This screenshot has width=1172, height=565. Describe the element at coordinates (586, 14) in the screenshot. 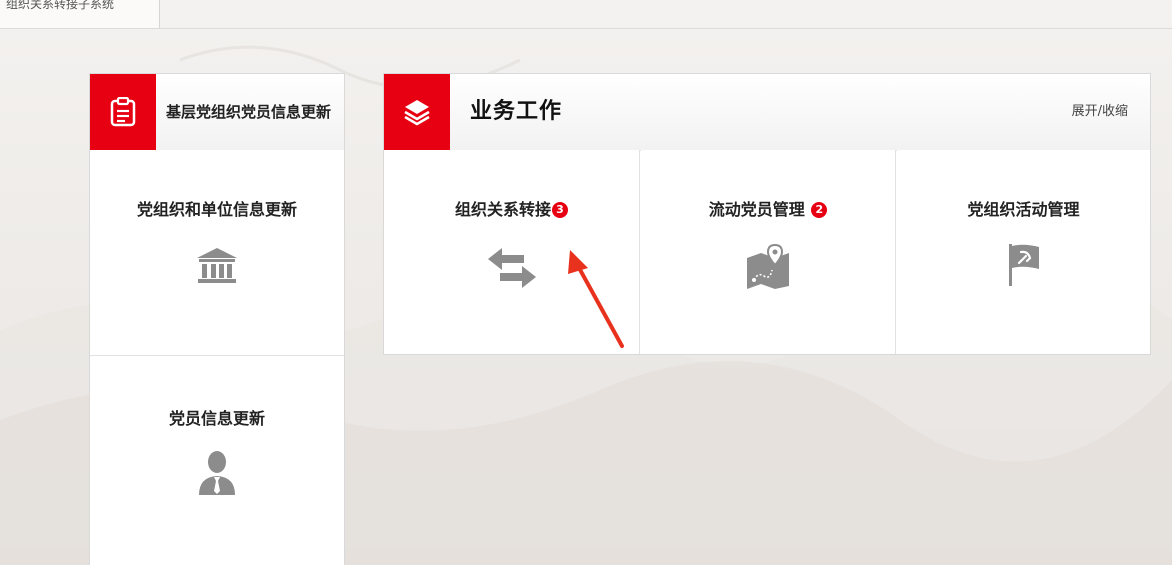

I see `top-bar: 组织关系转接子系统` at that location.